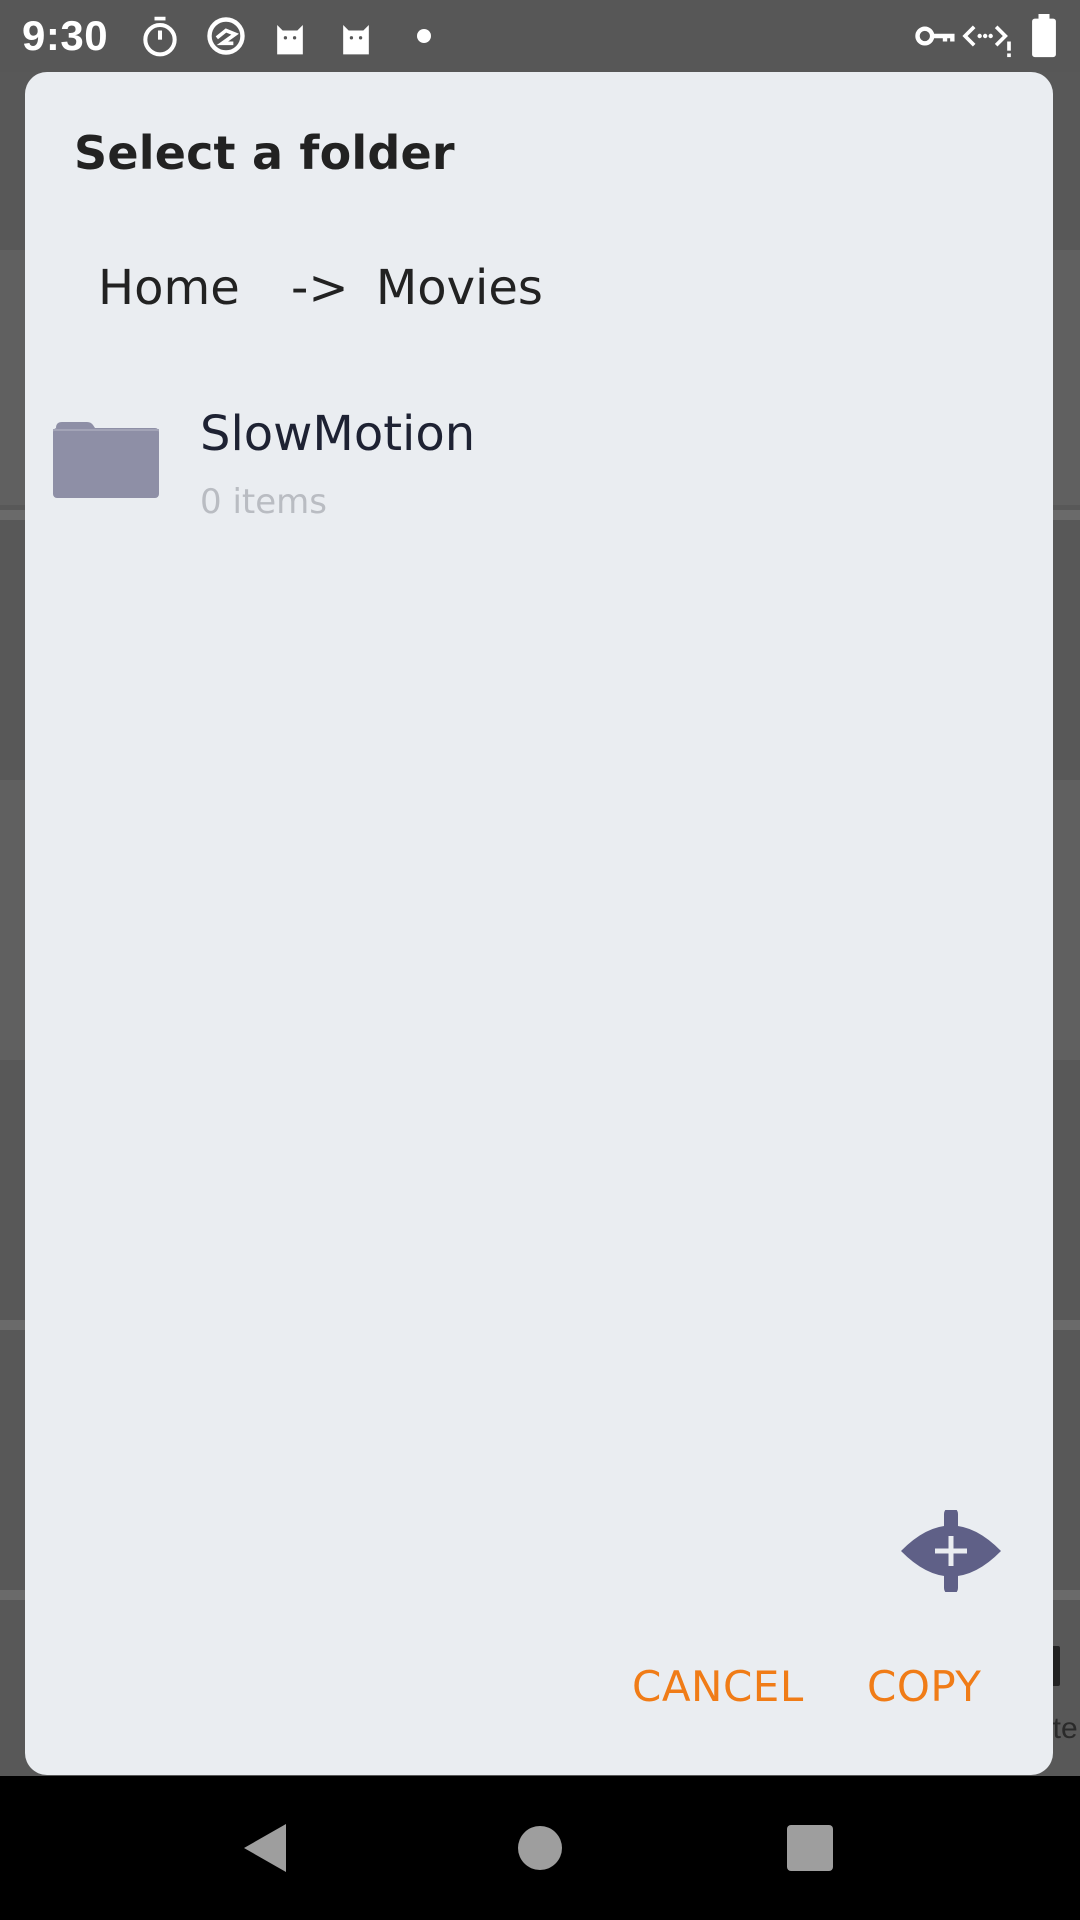 The image size is (1080, 1920). Describe the element at coordinates (951, 1551) in the screenshot. I see `create-folder-icon` at that location.